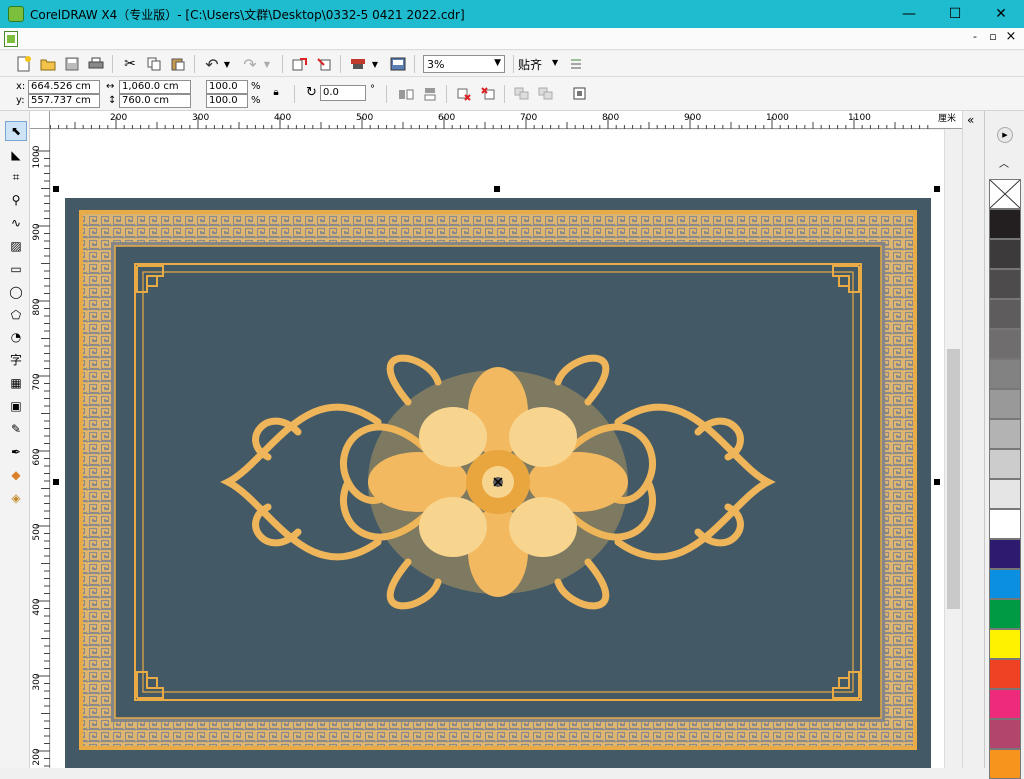 The height and width of the screenshot is (779, 1024). Describe the element at coordinates (955, 14) in the screenshot. I see `maximize-button: ☐` at that location.